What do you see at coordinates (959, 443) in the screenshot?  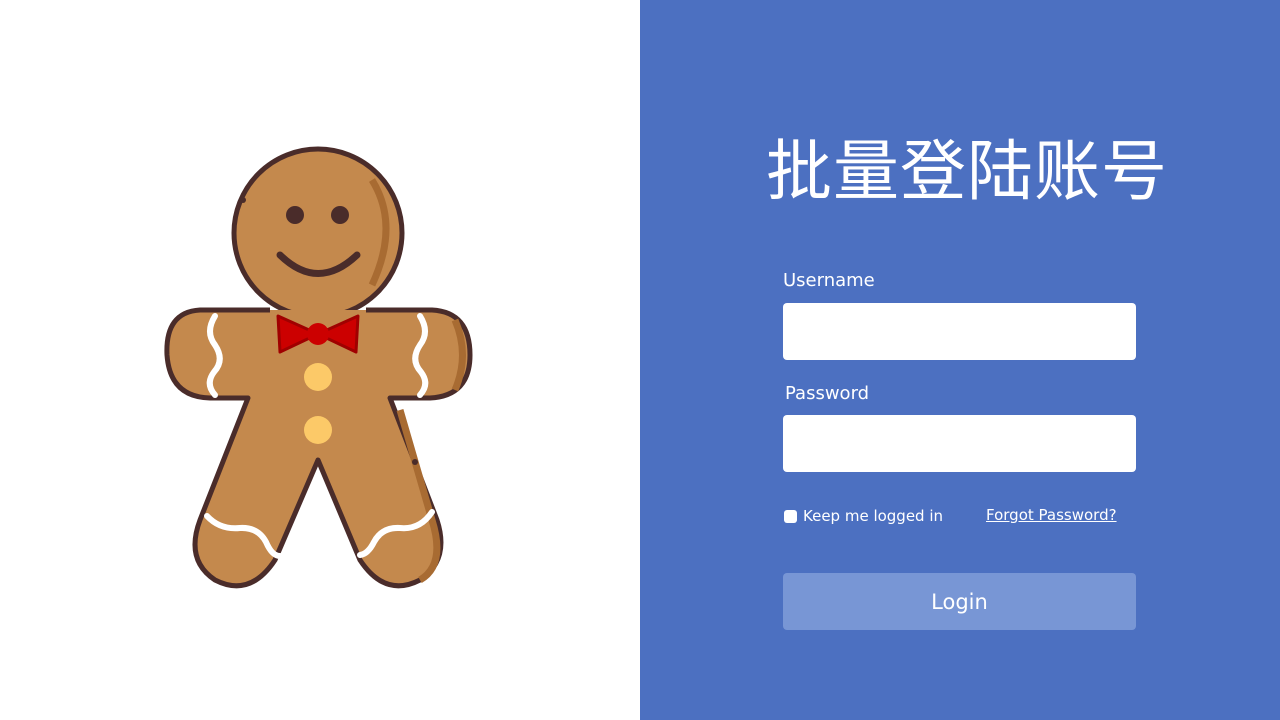 I see `password-input` at bounding box center [959, 443].